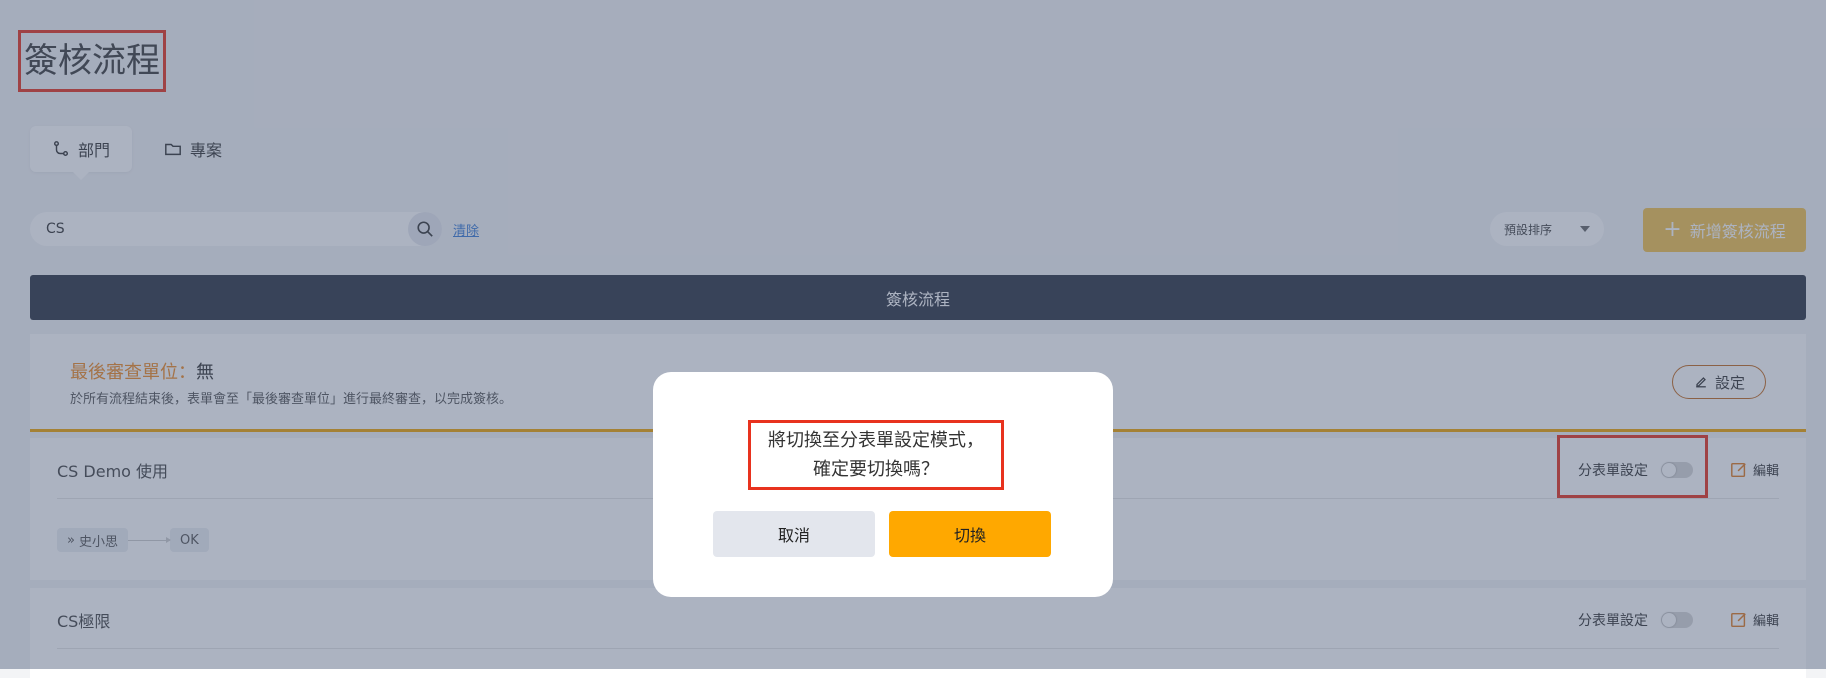 The height and width of the screenshot is (678, 1826). What do you see at coordinates (876, 455) in the screenshot?
I see `dialog-message: 將切換至分表單設定模式， 確定要切換嗎？` at bounding box center [876, 455].